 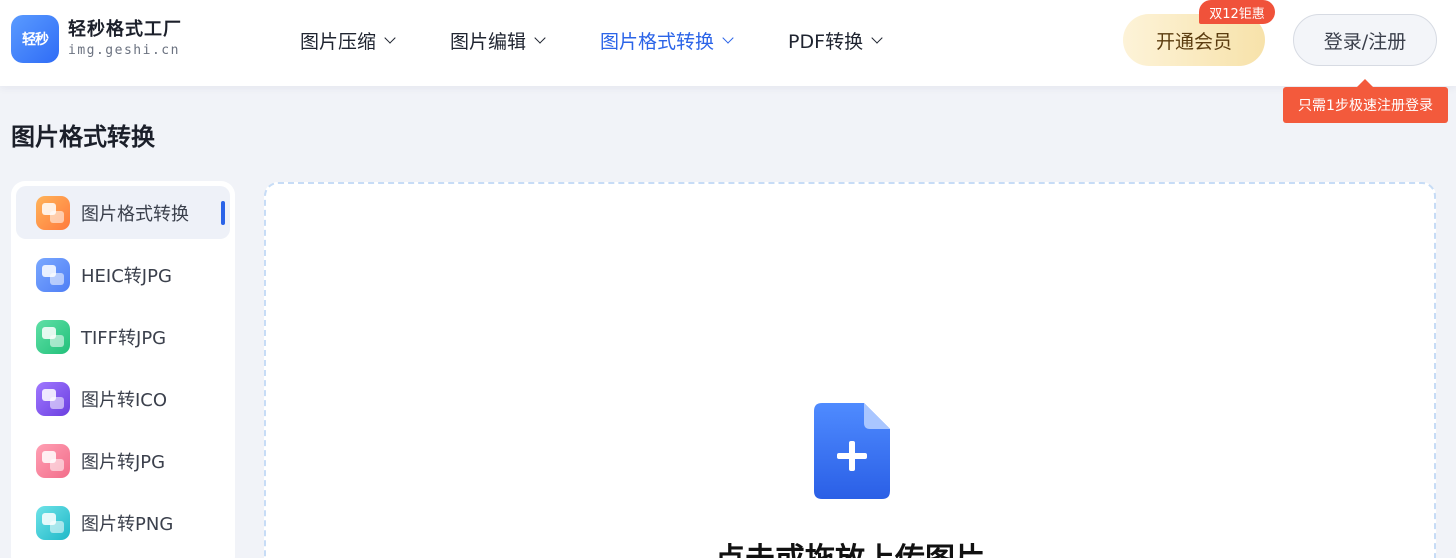 What do you see at coordinates (53, 212) in the screenshot?
I see `image-convert-icon` at bounding box center [53, 212].